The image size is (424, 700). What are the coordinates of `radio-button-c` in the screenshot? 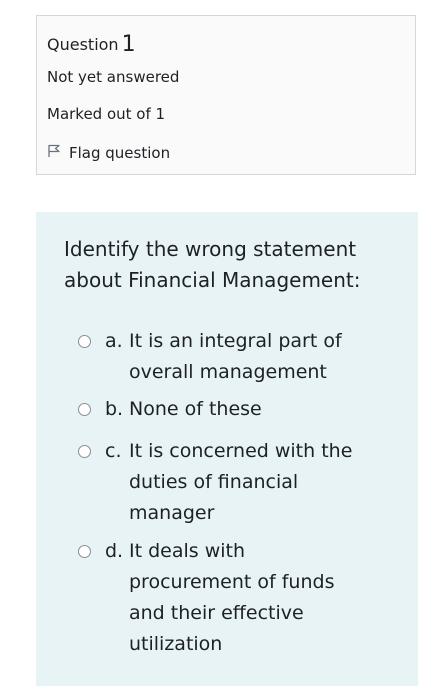 It's located at (84, 451).